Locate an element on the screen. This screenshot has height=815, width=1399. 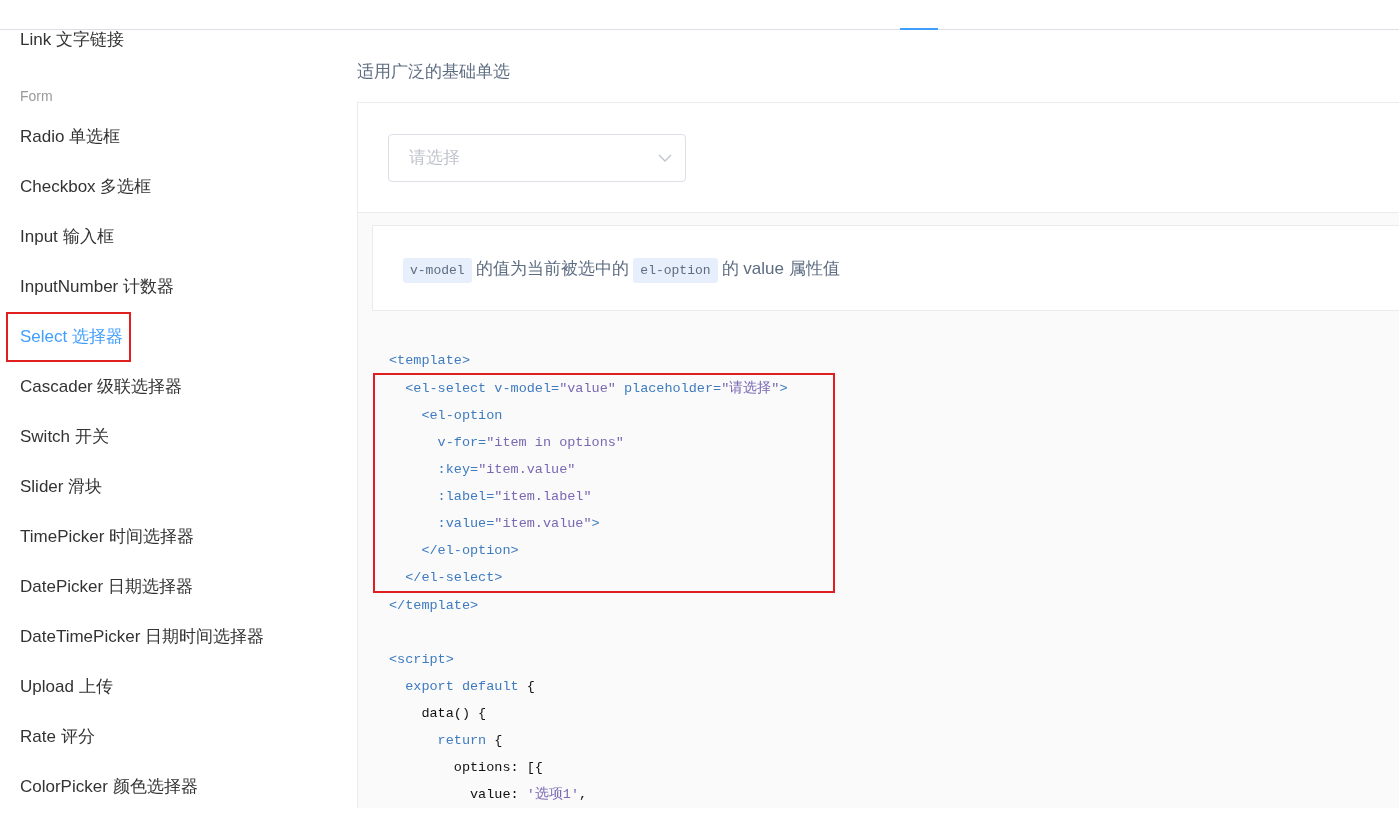
sidebar-item: InputNumber 计数器 is located at coordinates (97, 287).